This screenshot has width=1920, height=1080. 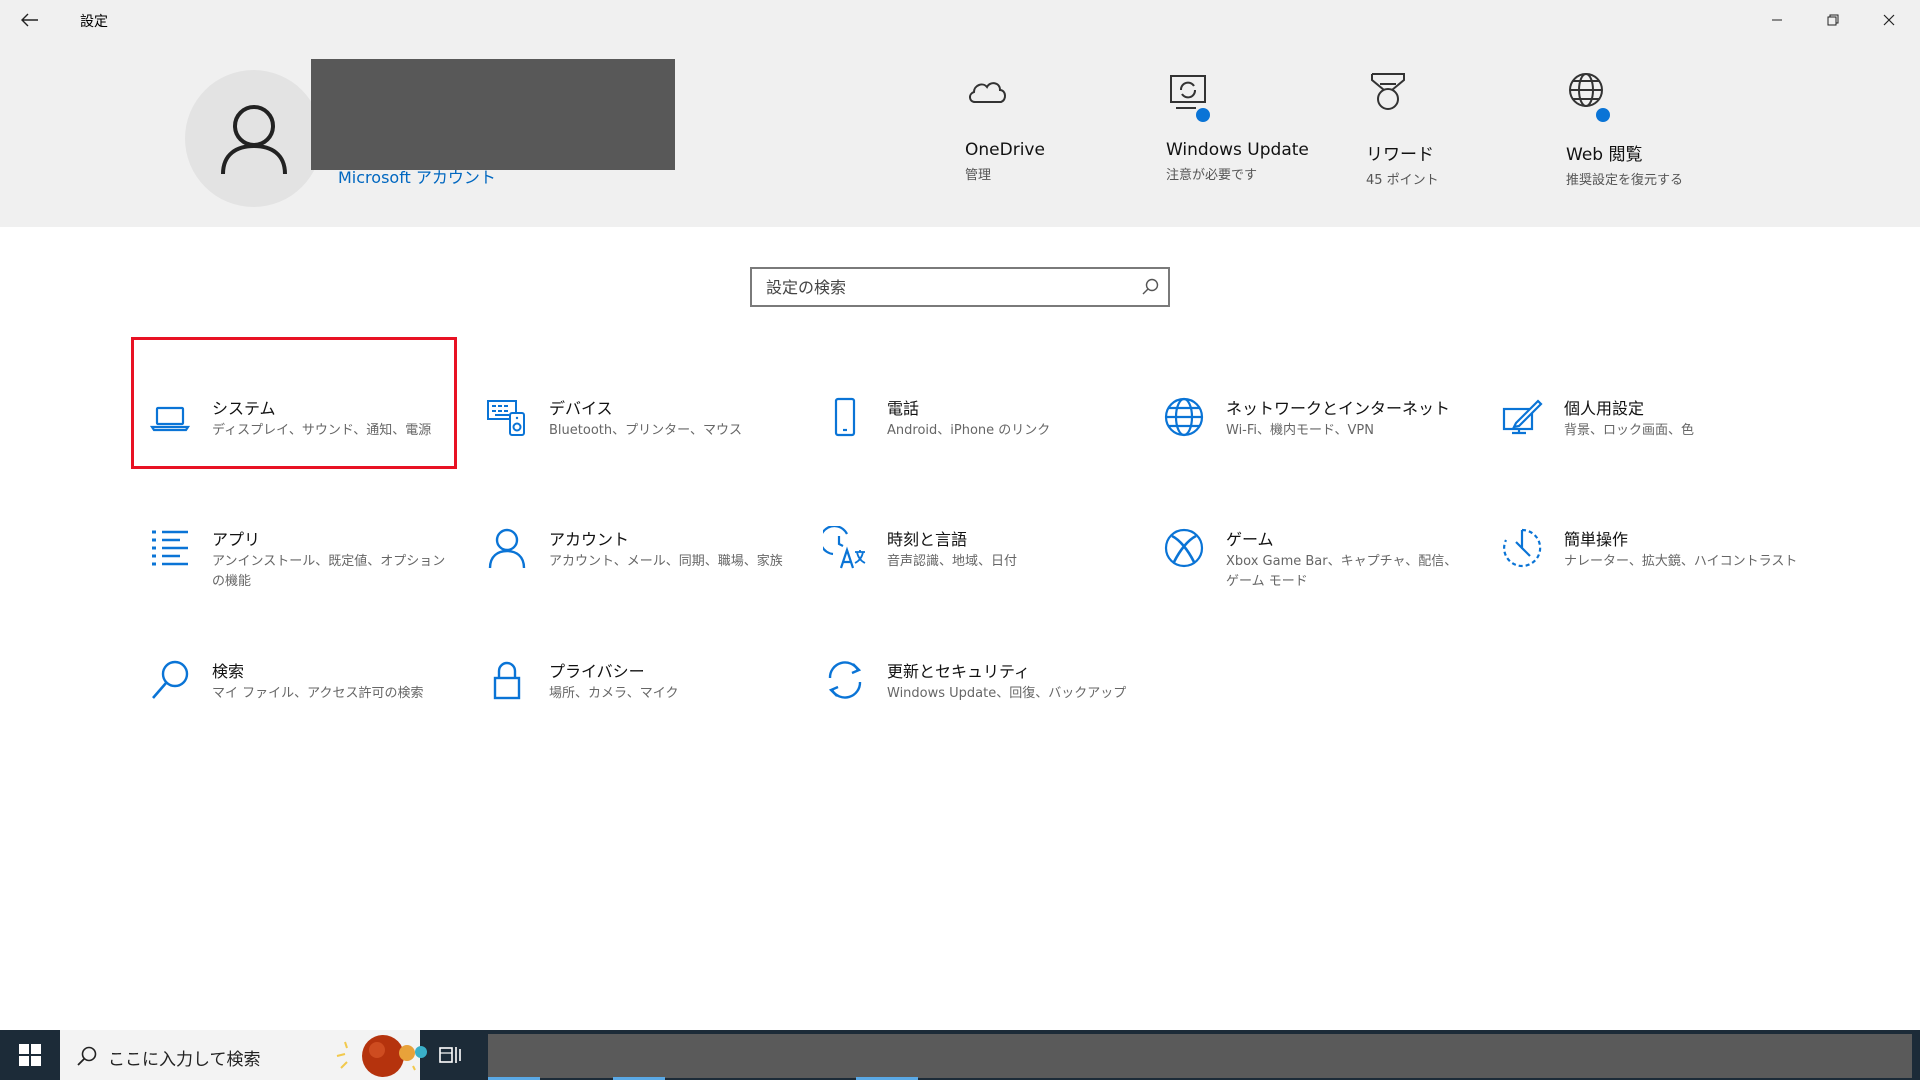 I want to click on task-view-button, so click(x=450, y=1055).